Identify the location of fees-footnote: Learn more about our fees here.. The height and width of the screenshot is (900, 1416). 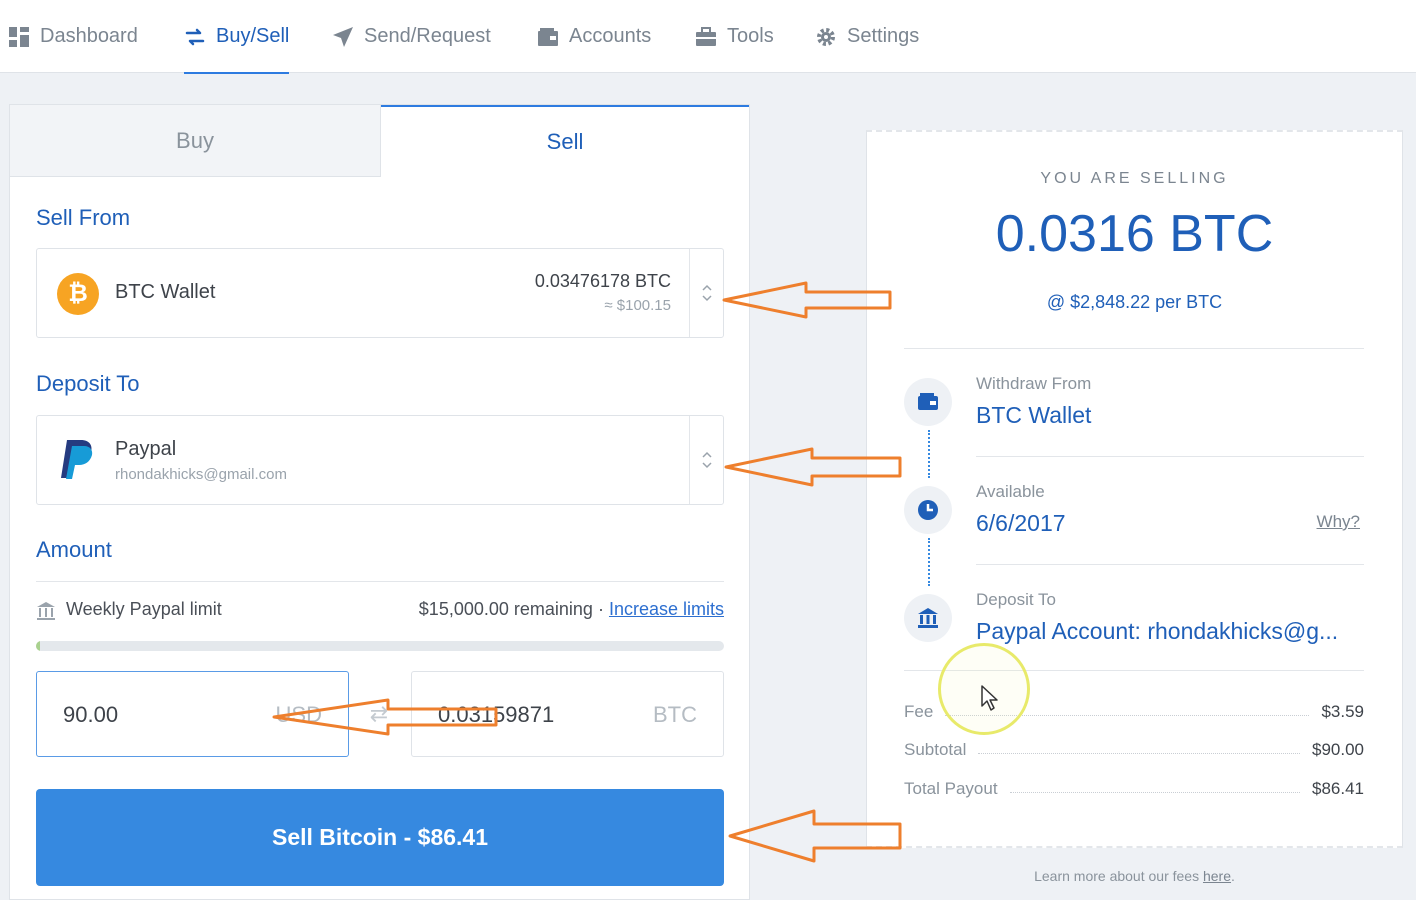
(1134, 876).